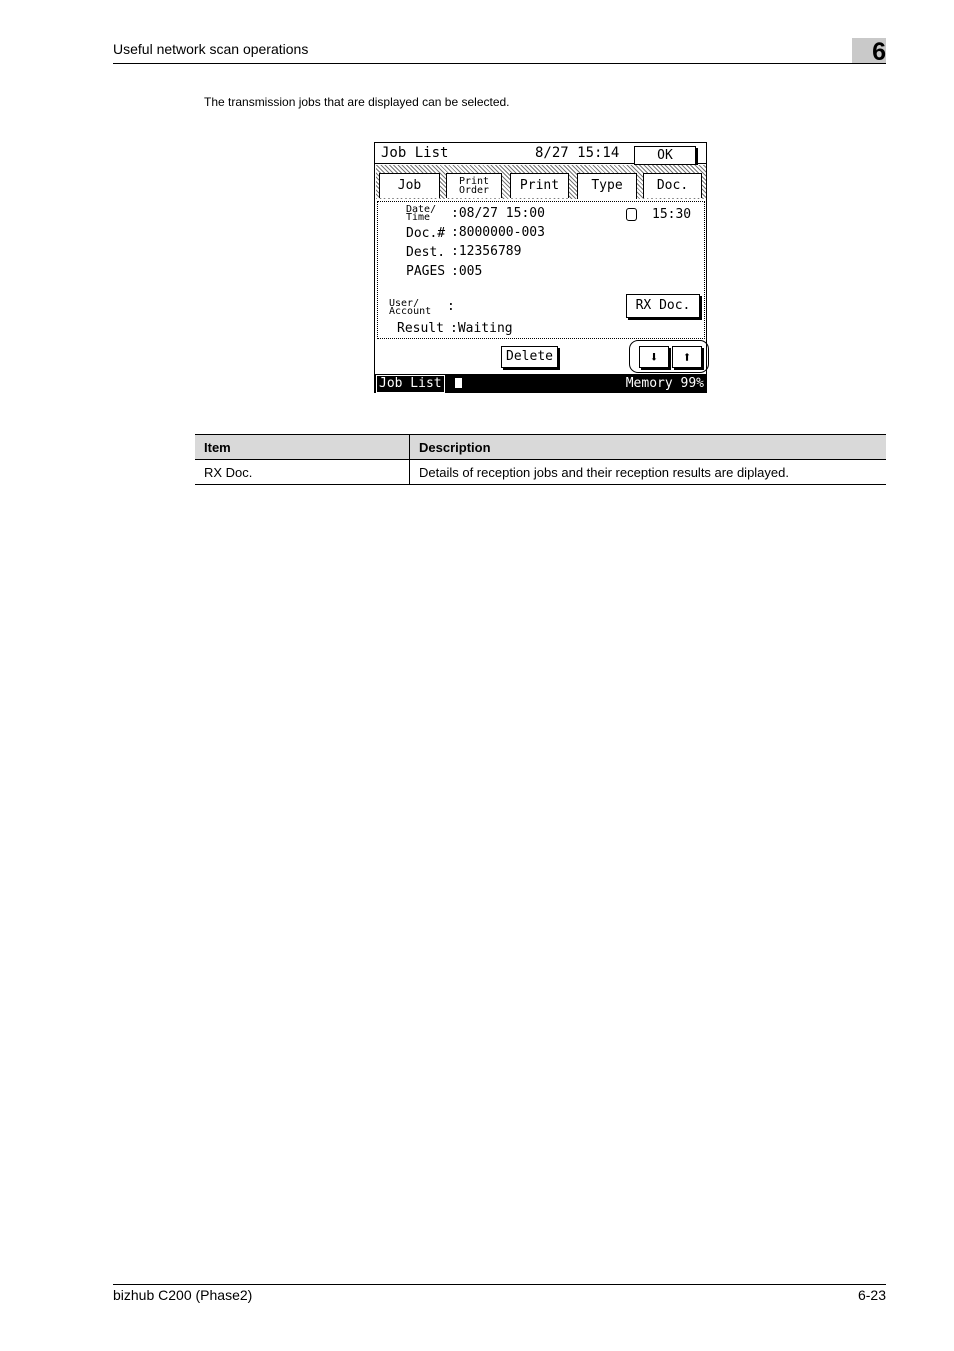  I want to click on clock-value: 15:30, so click(672, 214).